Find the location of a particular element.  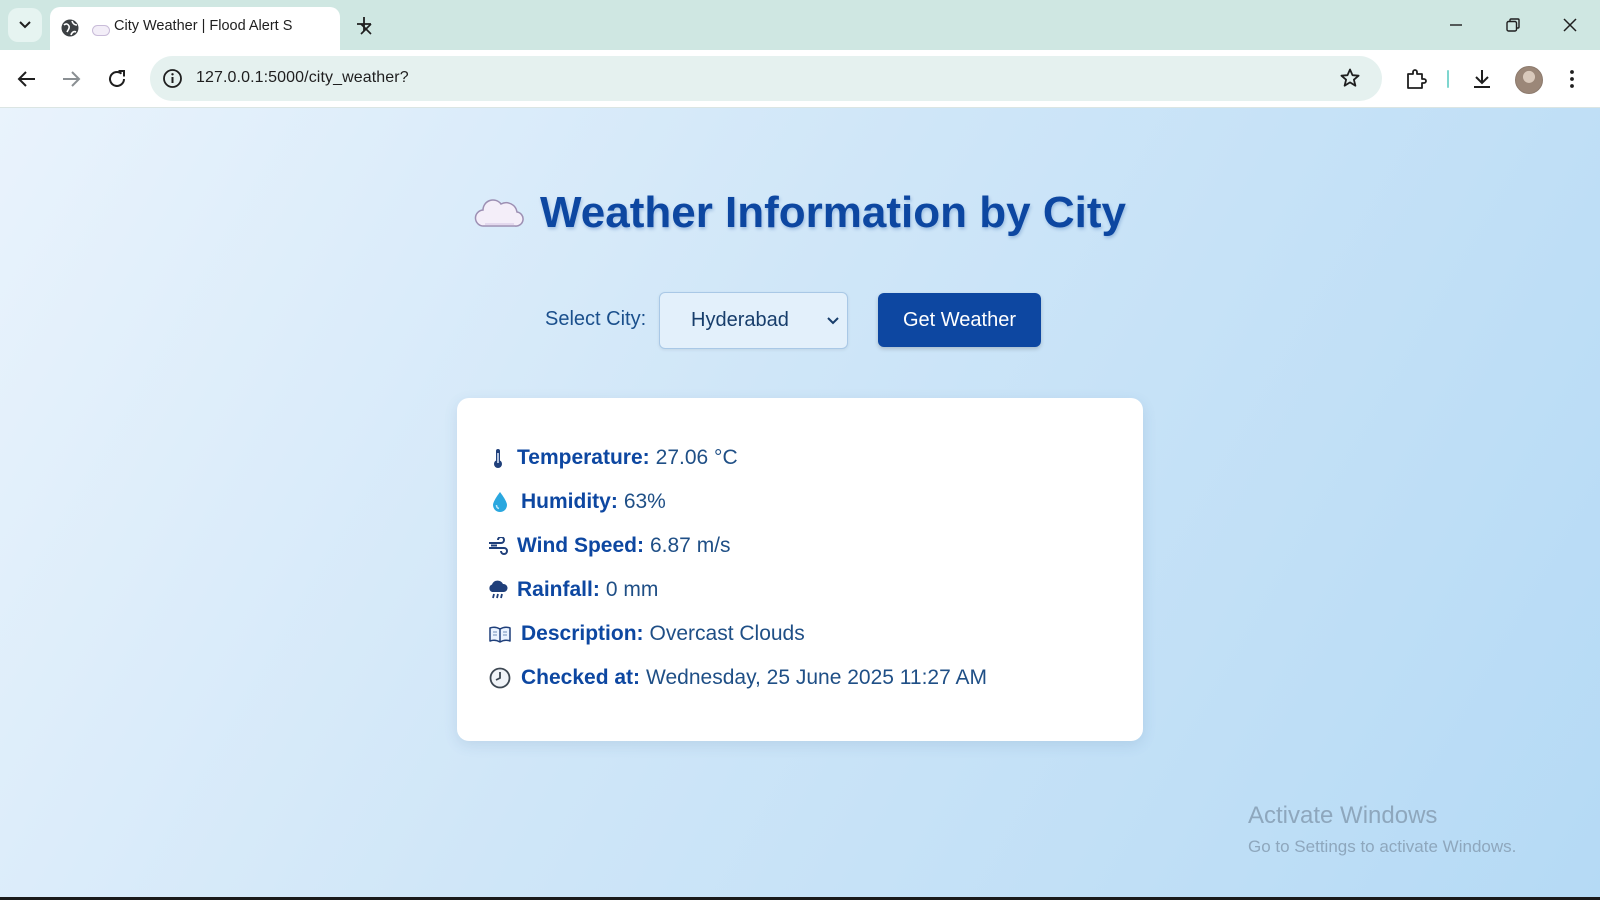

wind-label: Wind Speed: is located at coordinates (580, 545).